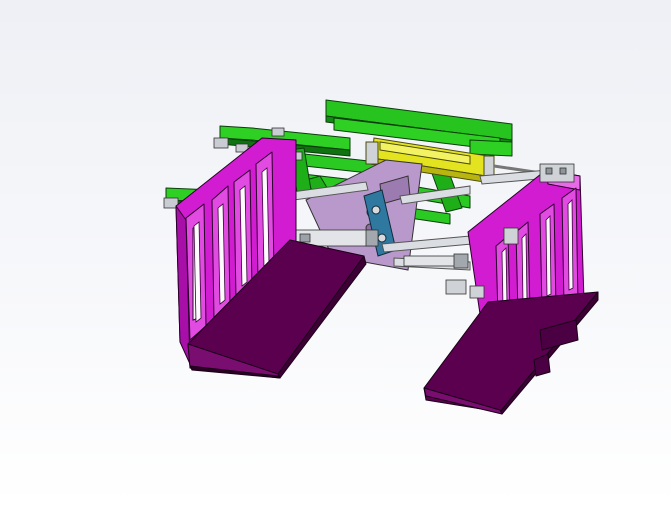 This screenshot has width=671, height=506. I want to click on frame-rail-right, so click(491, 148).